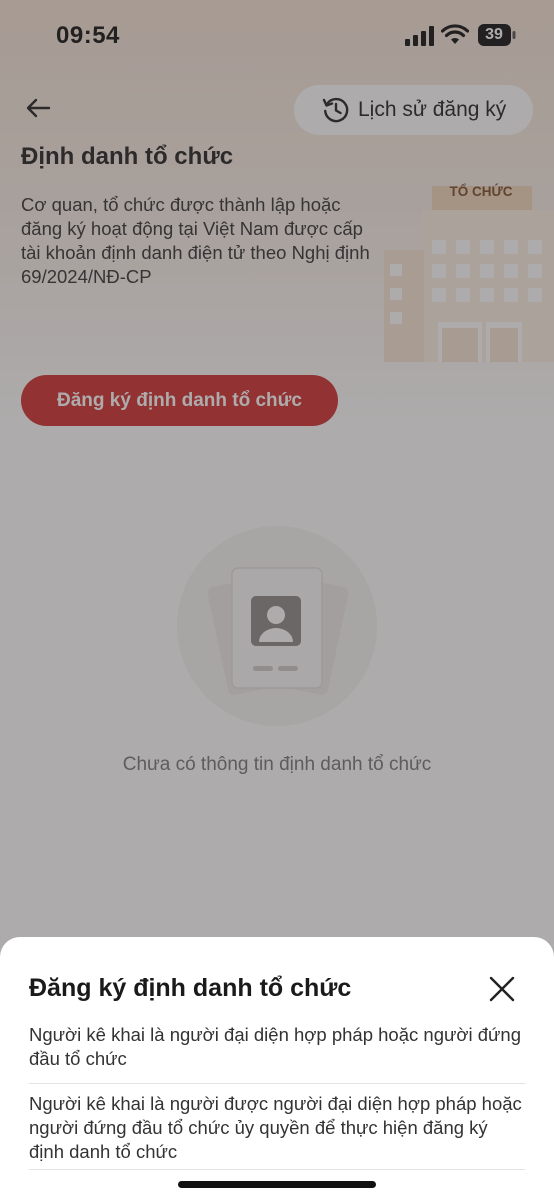 This screenshot has height=1200, width=554. What do you see at coordinates (190, 988) in the screenshot?
I see `sheet-title: Đăng ký định danh tổ chức` at bounding box center [190, 988].